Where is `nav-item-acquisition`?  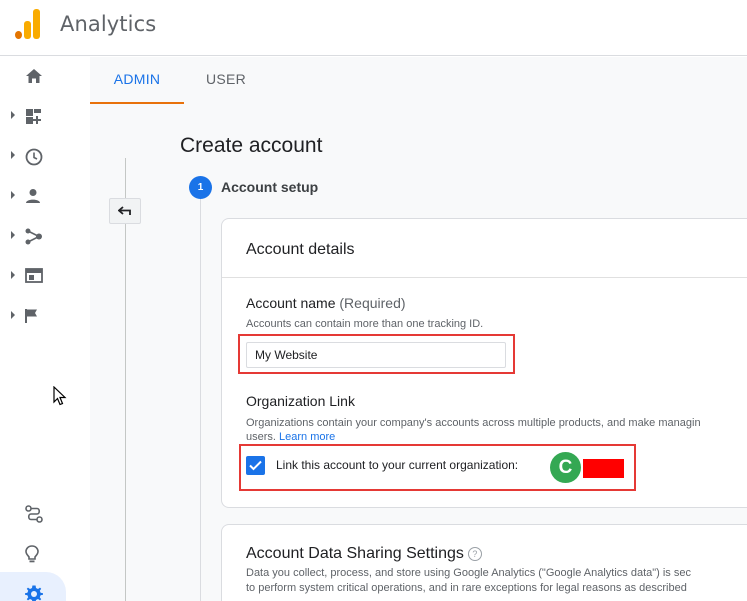
nav-item-acquisition is located at coordinates (34, 236).